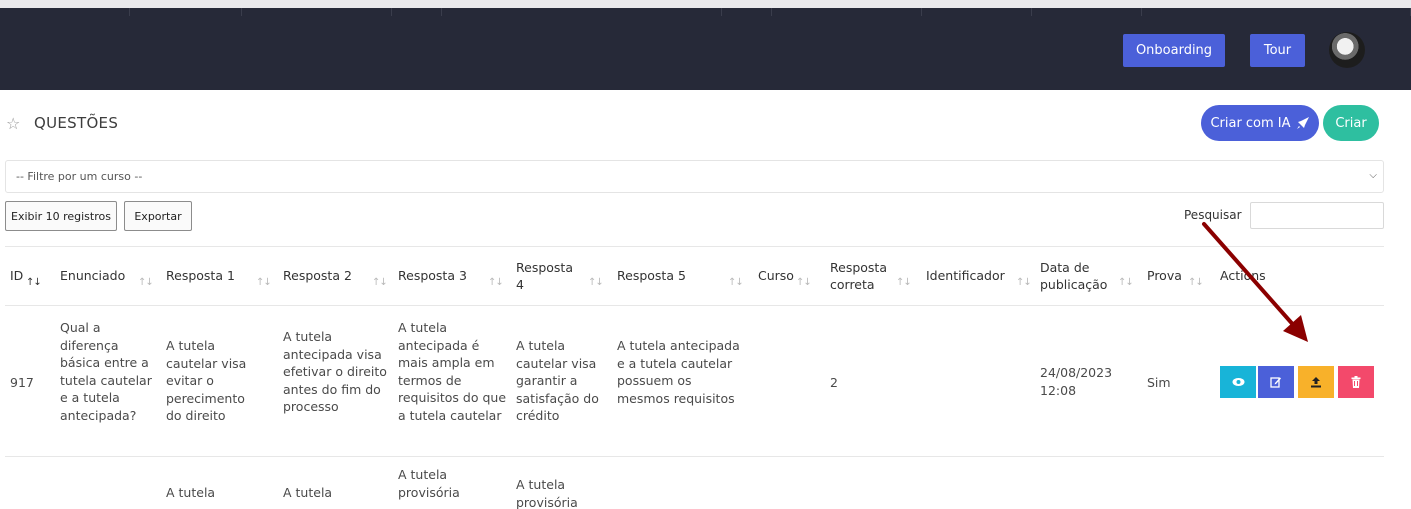 This screenshot has height=509, width=1411. Describe the element at coordinates (705, 4) in the screenshot. I see `browser-top-strip` at that location.